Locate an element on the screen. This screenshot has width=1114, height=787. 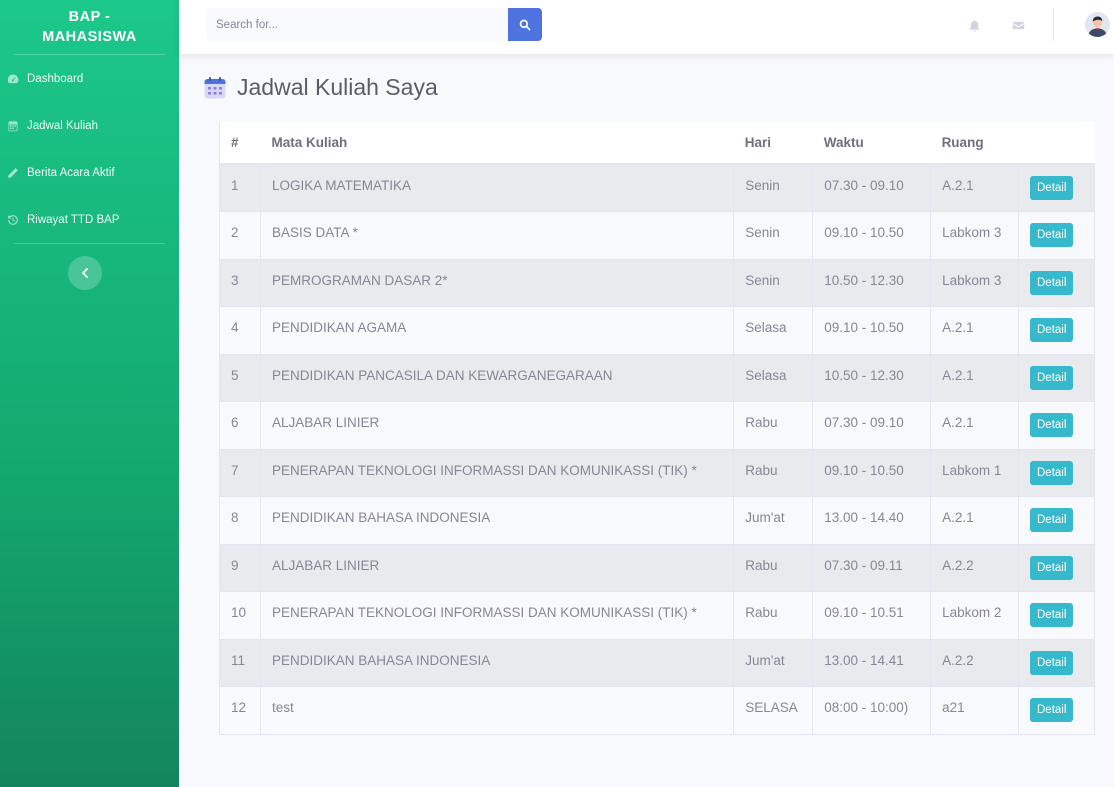
bell-icon is located at coordinates (974, 25).